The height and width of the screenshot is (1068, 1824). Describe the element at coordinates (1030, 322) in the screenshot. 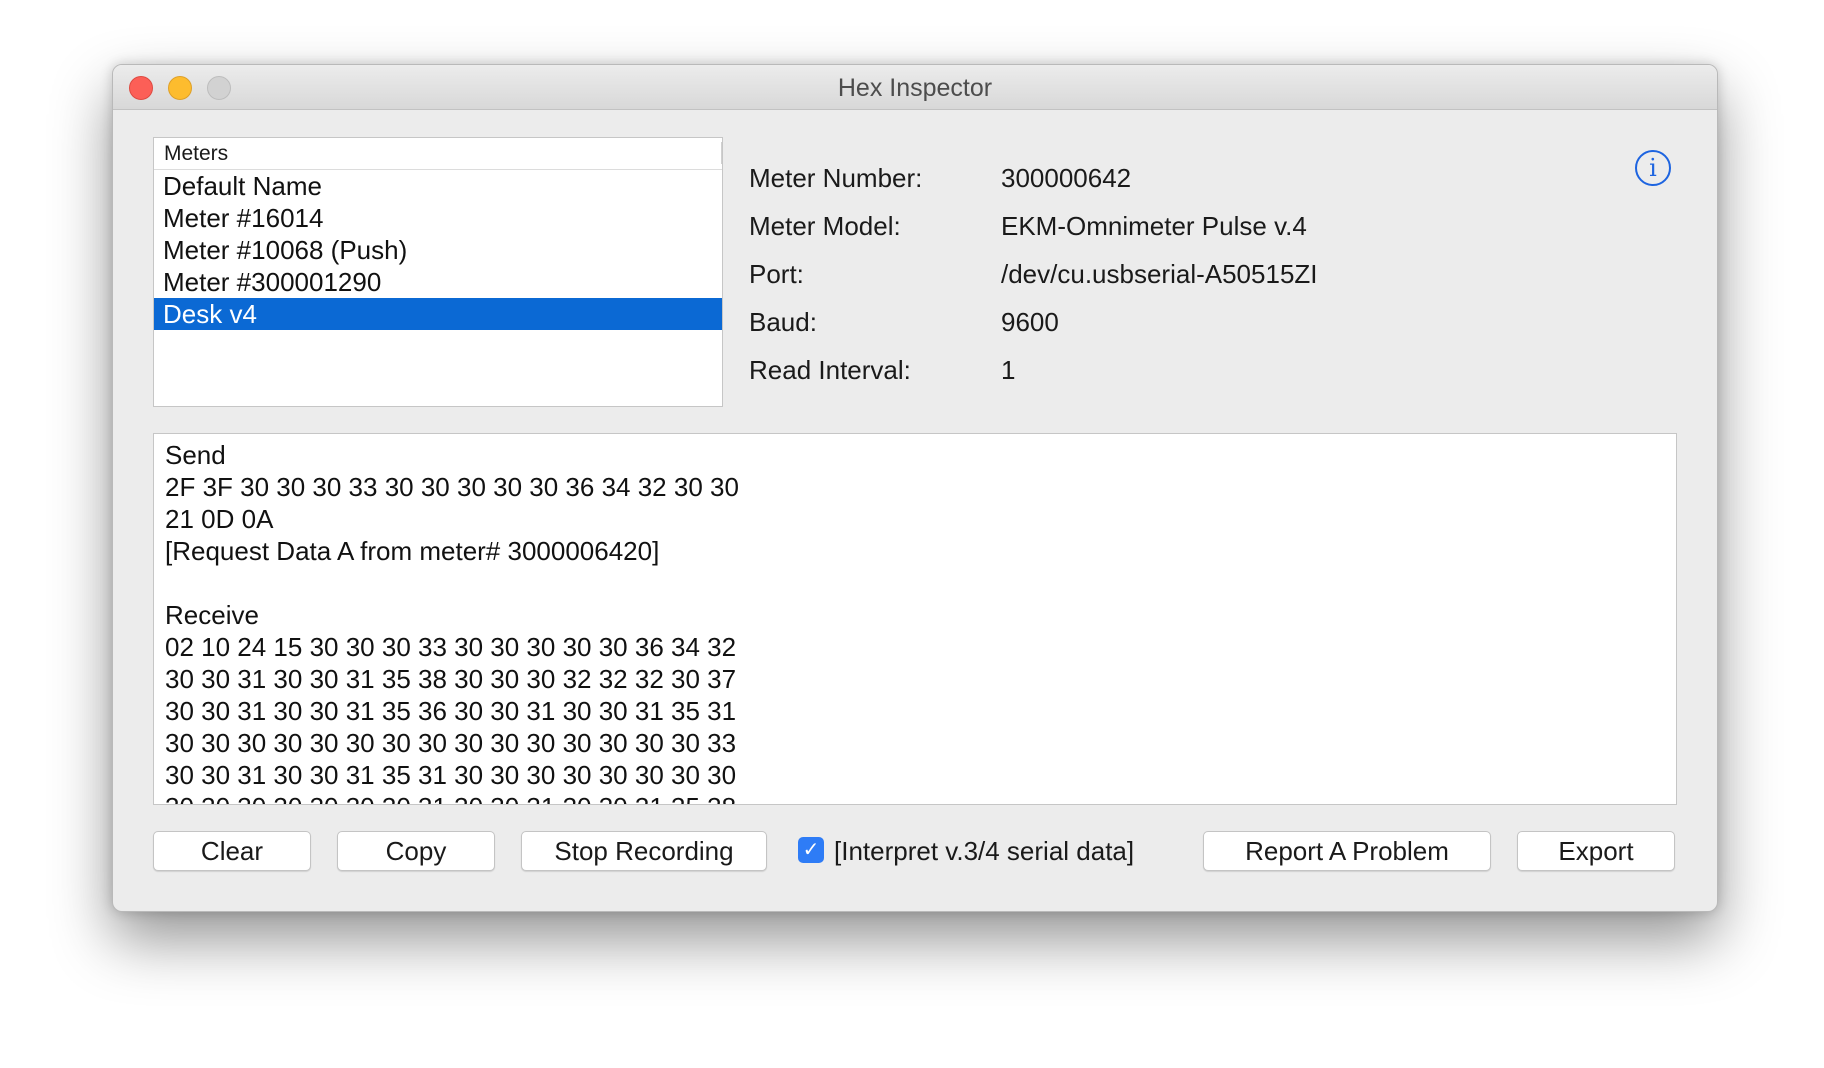

I see `baud-value: 9600` at that location.